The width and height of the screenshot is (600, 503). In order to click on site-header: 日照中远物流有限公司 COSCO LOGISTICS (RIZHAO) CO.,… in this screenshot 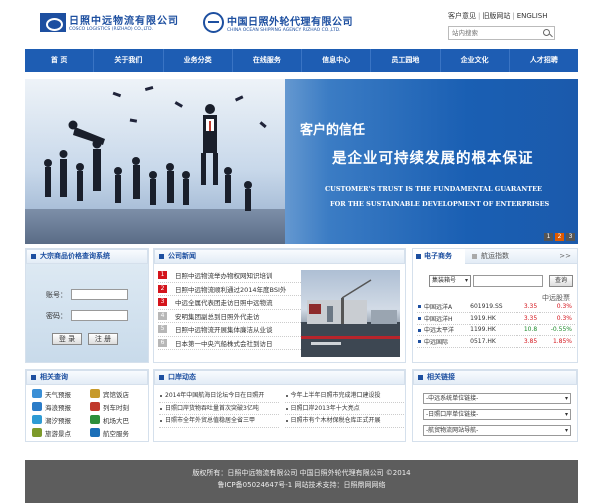, I will do `click(300, 24)`.